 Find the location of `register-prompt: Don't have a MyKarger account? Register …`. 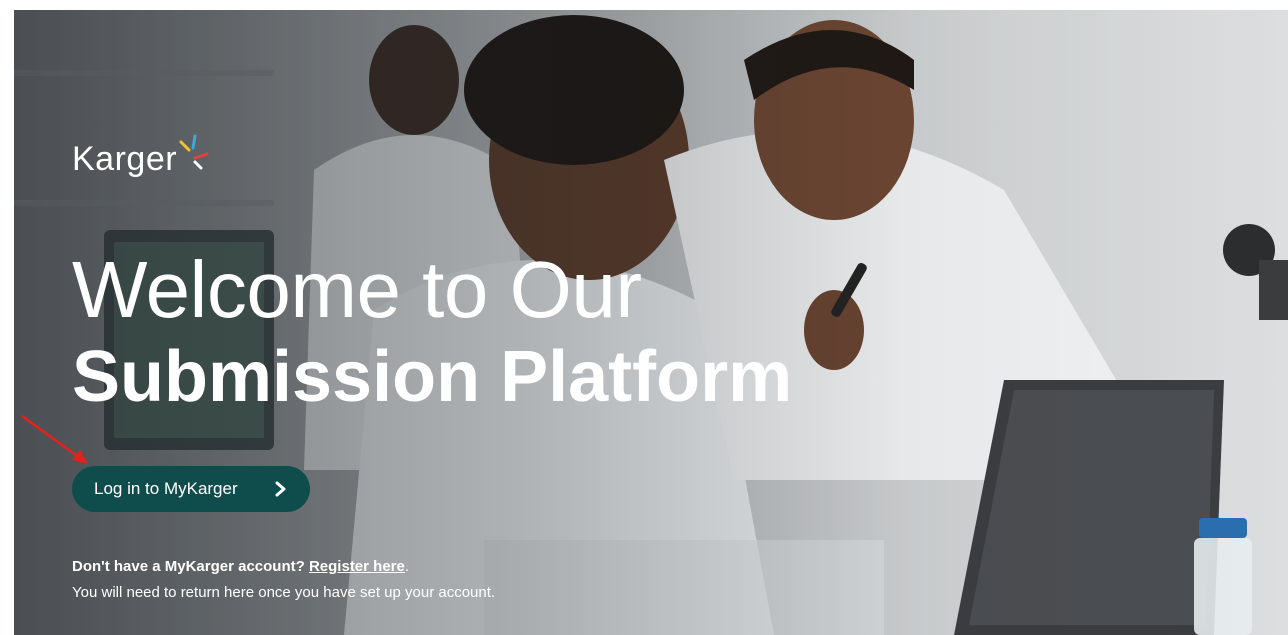

register-prompt: Don't have a MyKarger account? Register … is located at coordinates (240, 566).